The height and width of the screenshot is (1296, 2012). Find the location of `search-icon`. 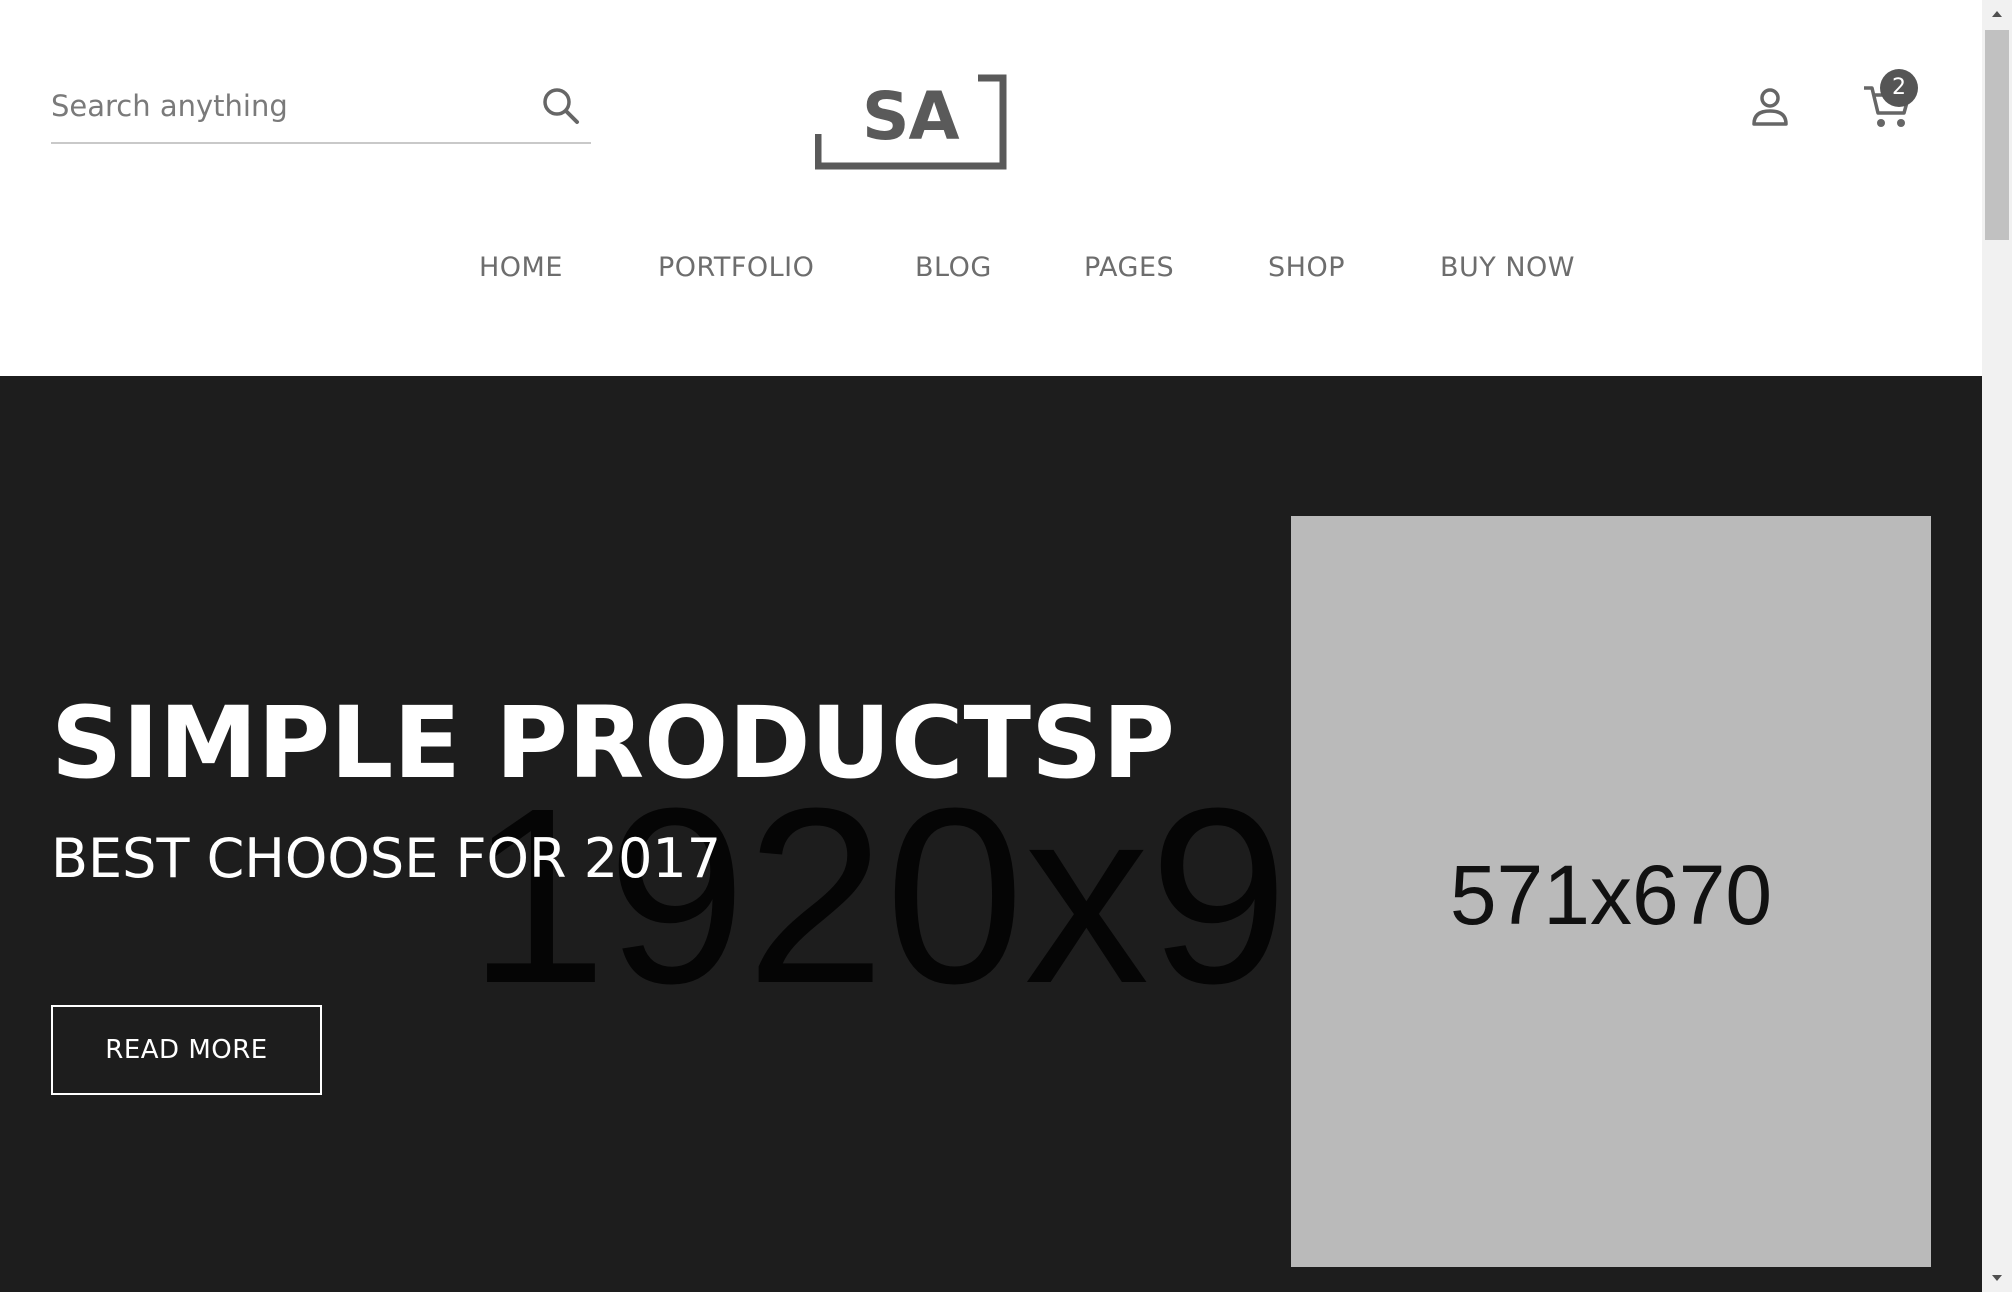

search-icon is located at coordinates (561, 106).